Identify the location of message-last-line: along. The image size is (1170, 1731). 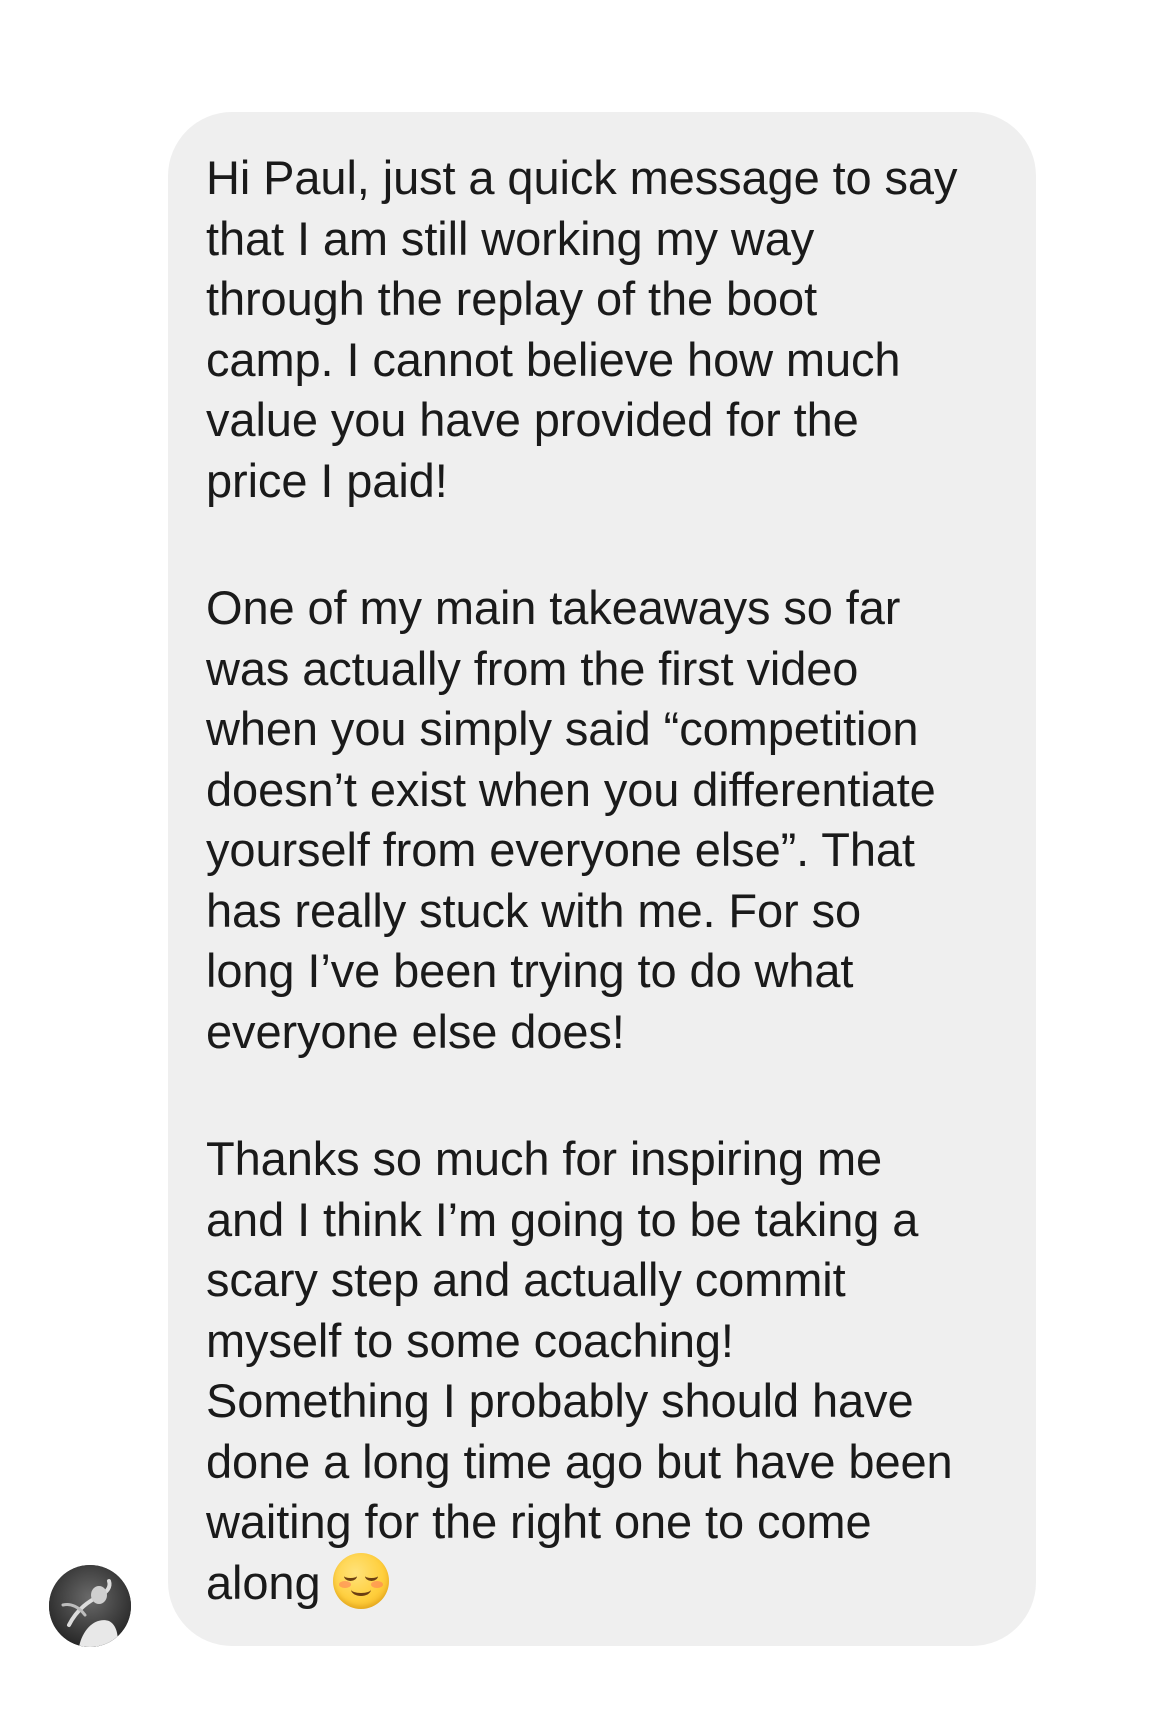
(606, 1583).